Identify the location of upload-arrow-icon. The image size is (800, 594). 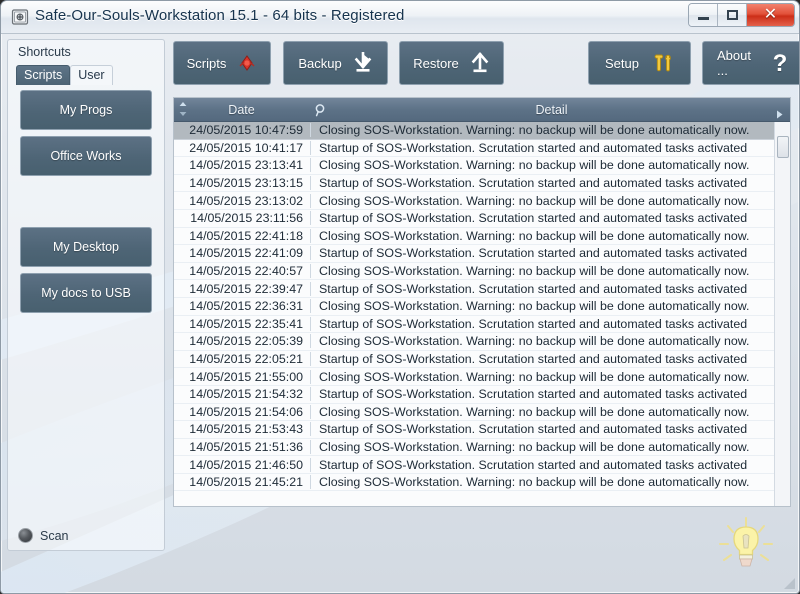
(480, 63).